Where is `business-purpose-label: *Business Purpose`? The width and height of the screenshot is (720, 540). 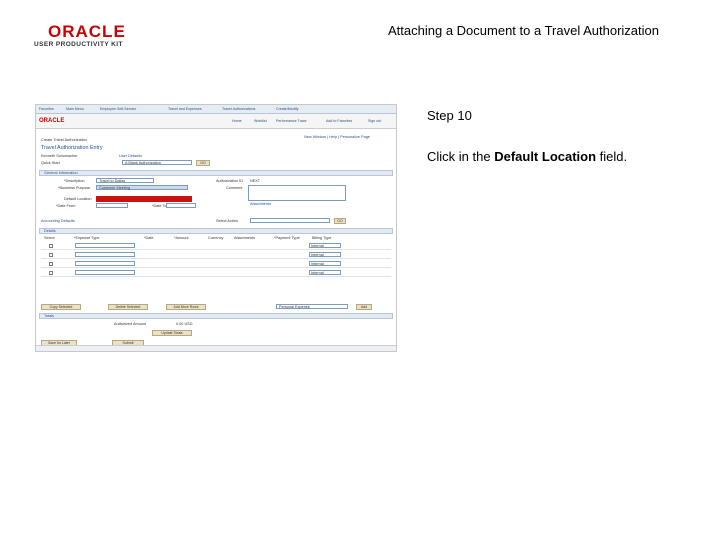
business-purpose-label: *Business Purpose is located at coordinates (74, 188).